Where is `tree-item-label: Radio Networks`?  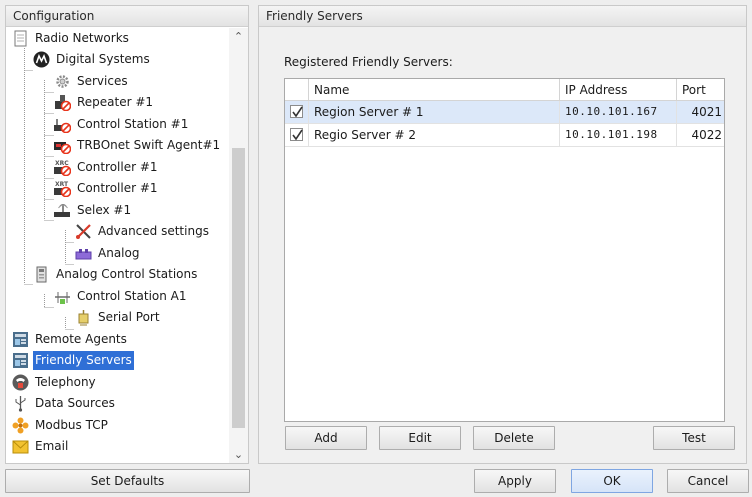
tree-item-label: Radio Networks is located at coordinates (82, 38).